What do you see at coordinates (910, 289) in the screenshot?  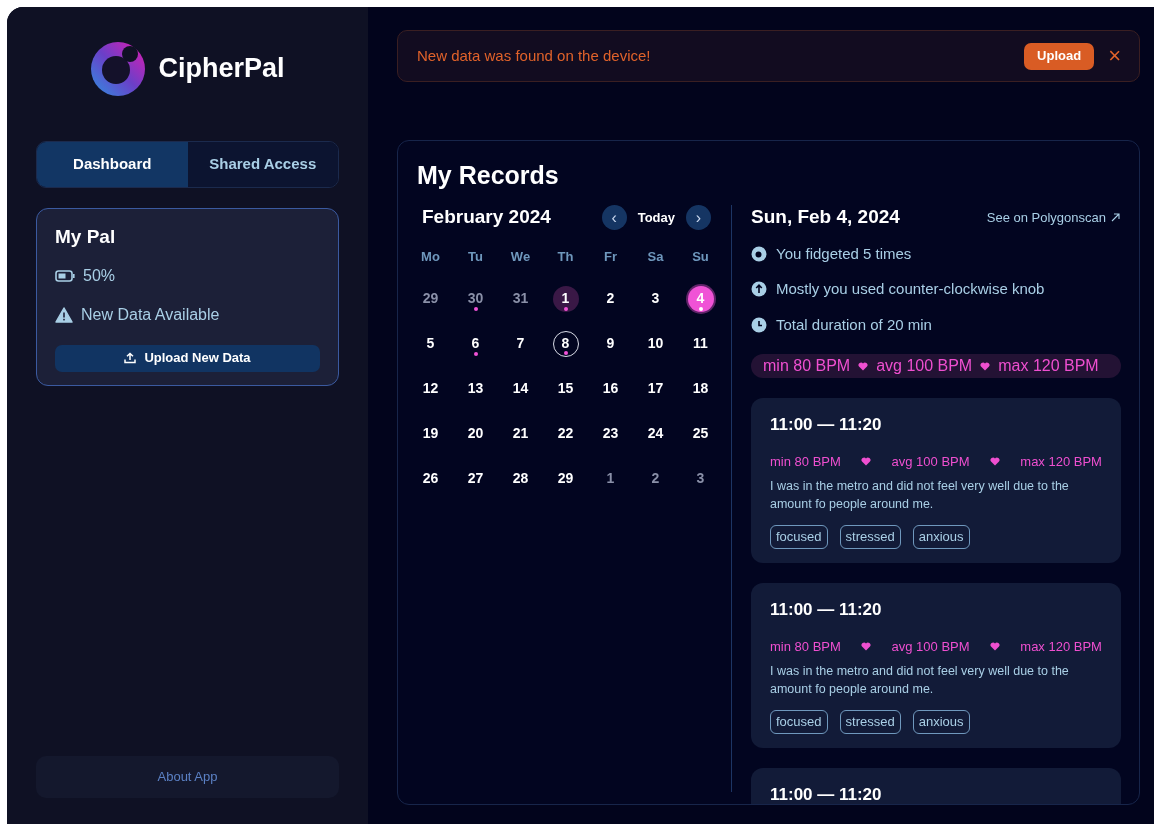 I see `summary-text: Mostly you used counter-clockwise knob` at bounding box center [910, 289].